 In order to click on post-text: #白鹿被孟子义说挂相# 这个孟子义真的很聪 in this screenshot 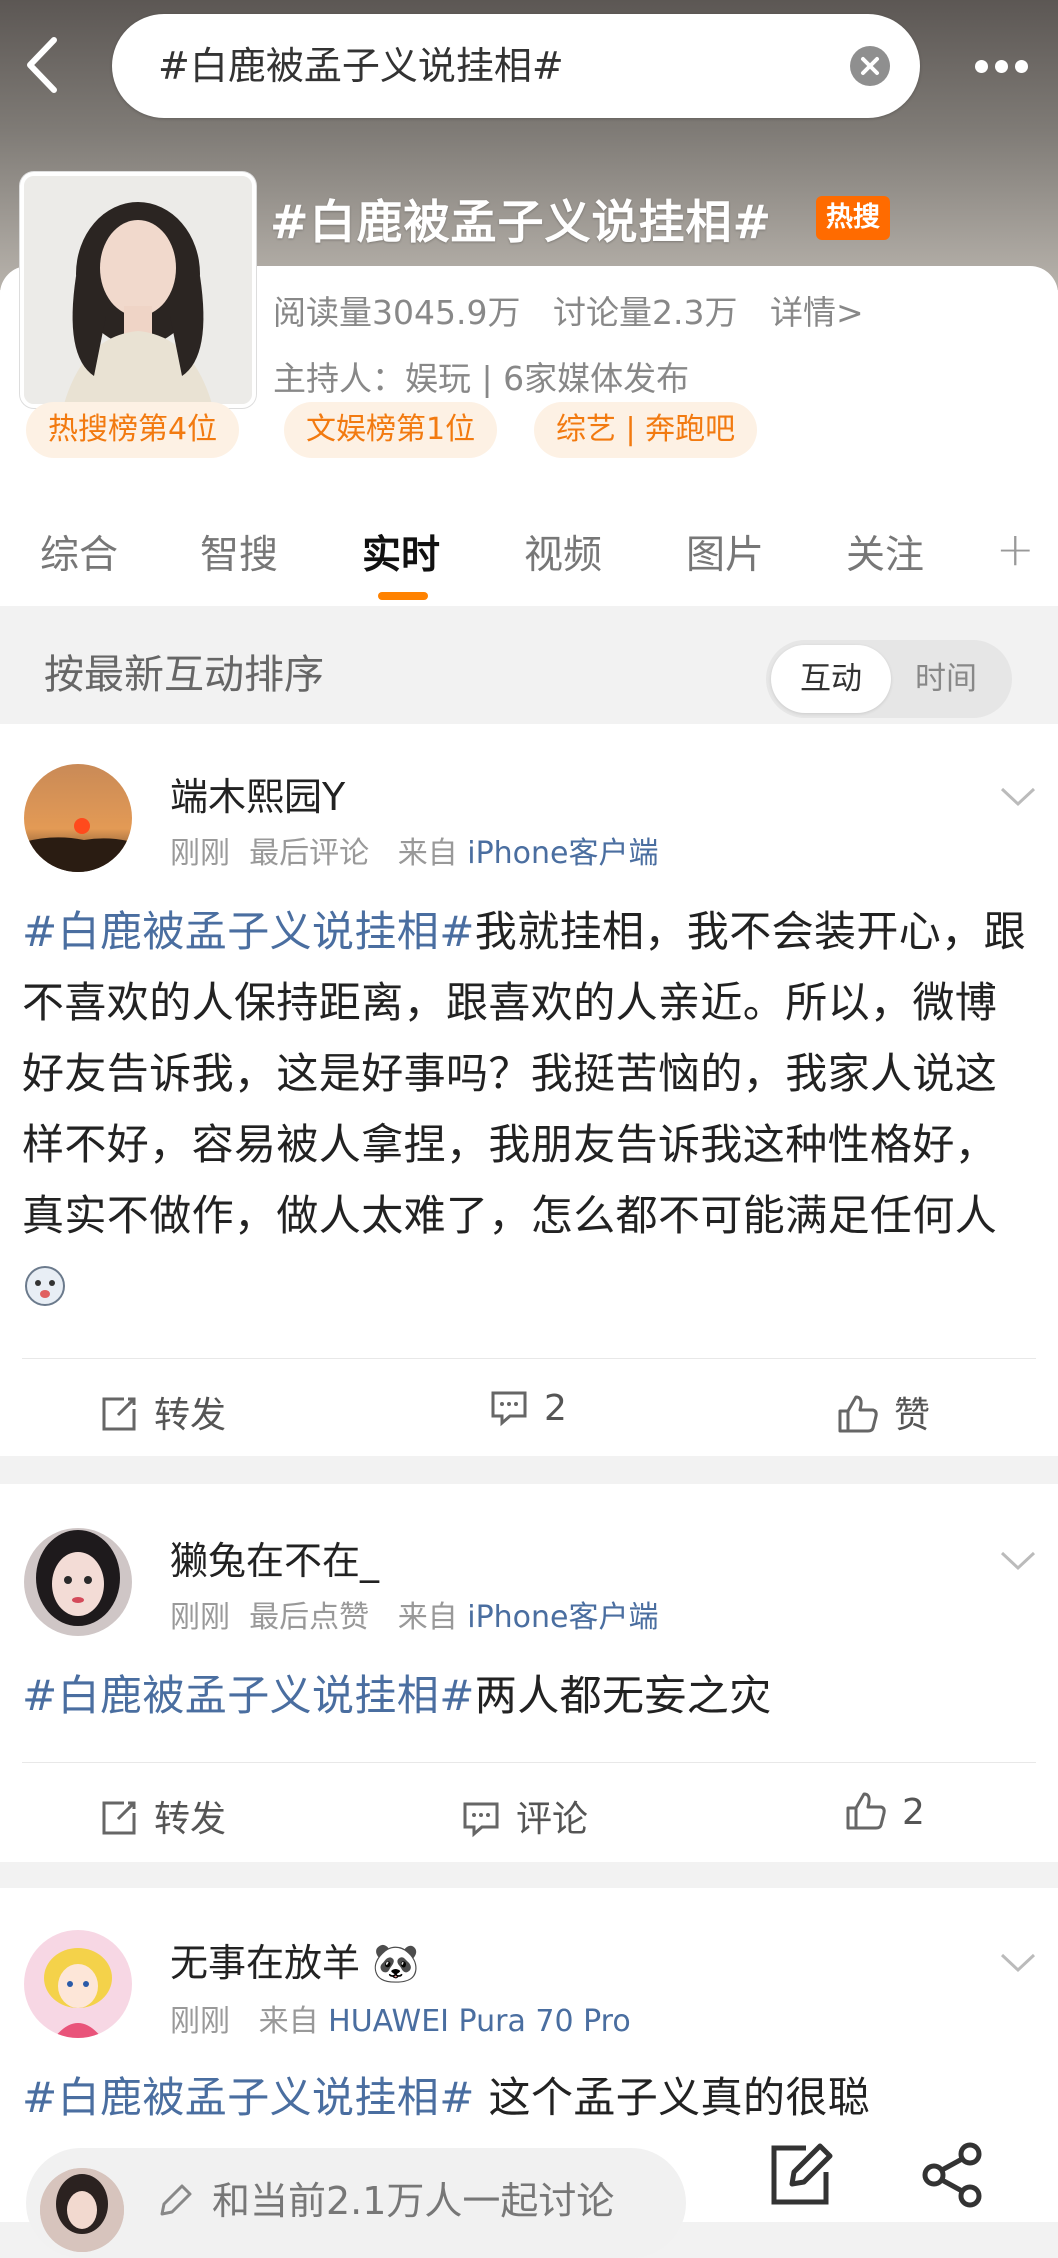, I will do `click(530, 2097)`.